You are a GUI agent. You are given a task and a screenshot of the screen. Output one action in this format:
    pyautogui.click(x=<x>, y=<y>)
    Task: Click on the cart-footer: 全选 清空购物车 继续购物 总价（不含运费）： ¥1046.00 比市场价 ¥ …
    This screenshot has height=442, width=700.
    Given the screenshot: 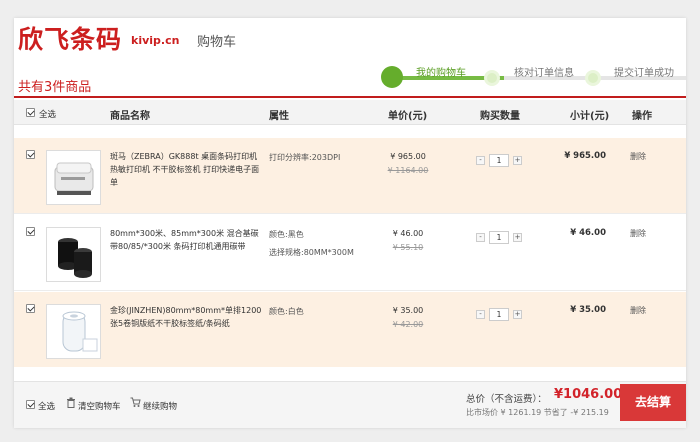 What is the action you would take?
    pyautogui.click(x=350, y=404)
    